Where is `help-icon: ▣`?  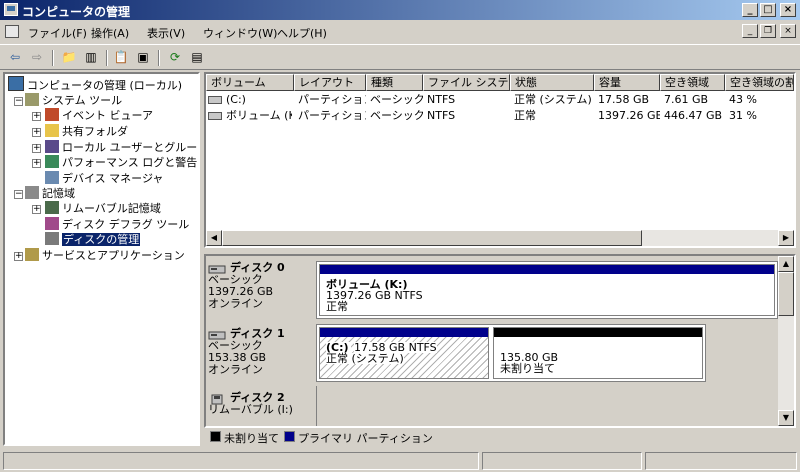
help-icon: ▣ is located at coordinates (143, 57).